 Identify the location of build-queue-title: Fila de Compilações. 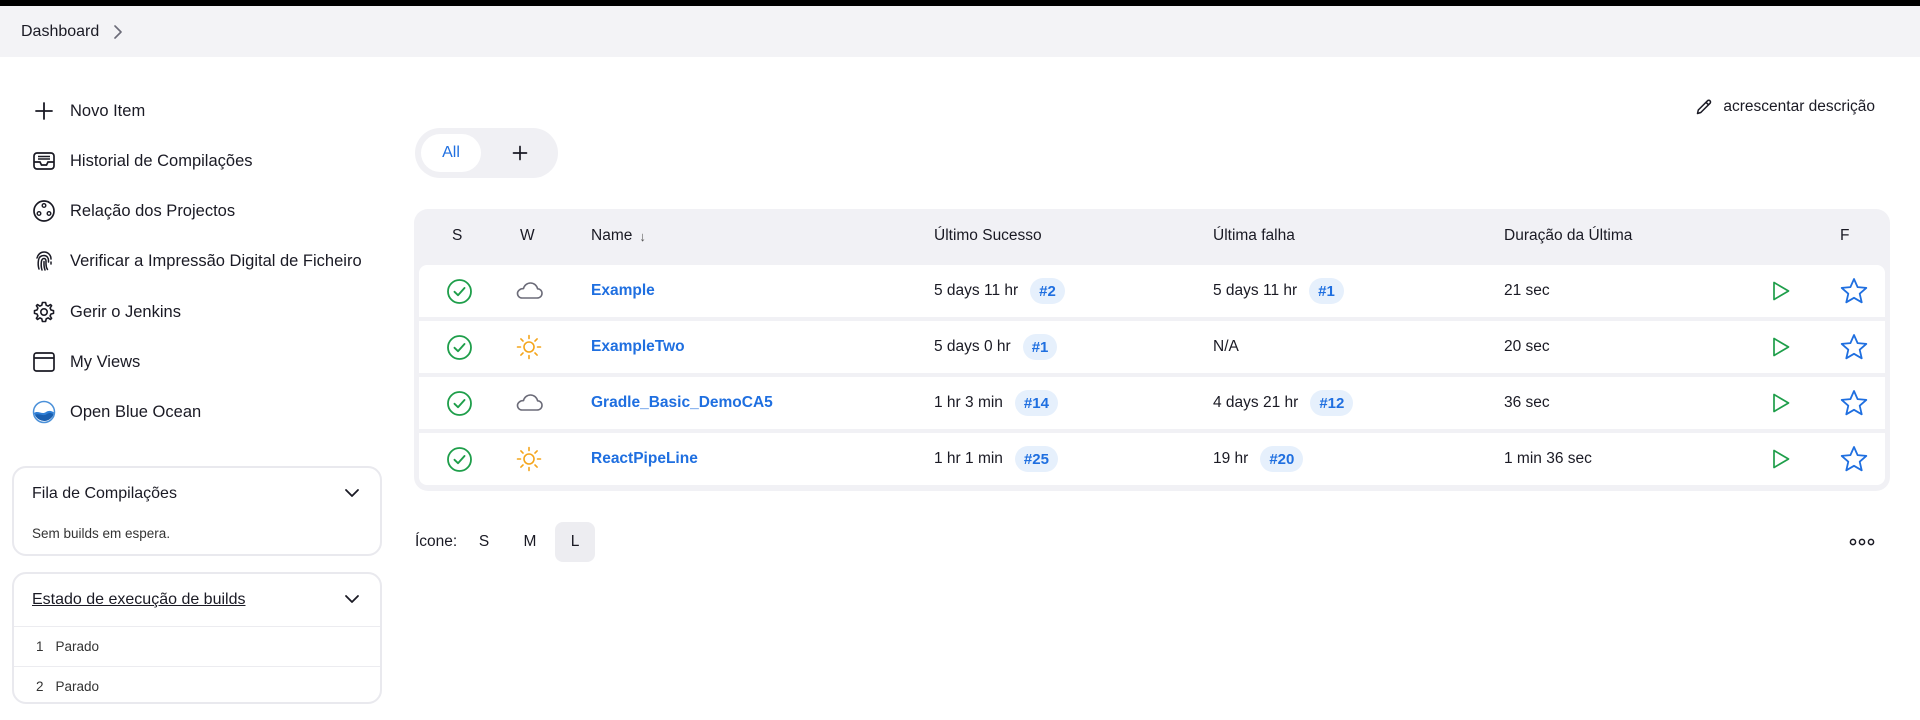
(104, 493).